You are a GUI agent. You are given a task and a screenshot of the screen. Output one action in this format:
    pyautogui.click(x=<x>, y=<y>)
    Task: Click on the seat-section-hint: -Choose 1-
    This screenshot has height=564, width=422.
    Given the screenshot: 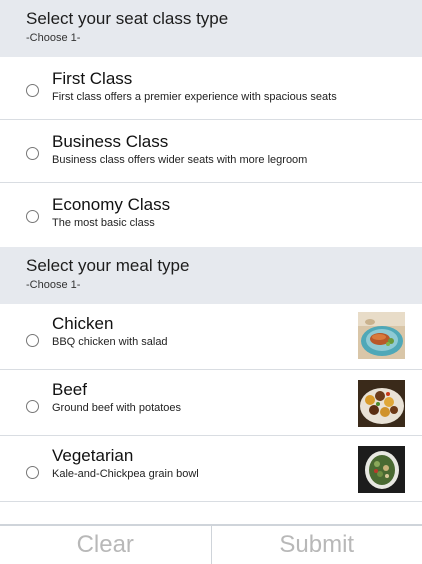 What is the action you would take?
    pyautogui.click(x=53, y=38)
    